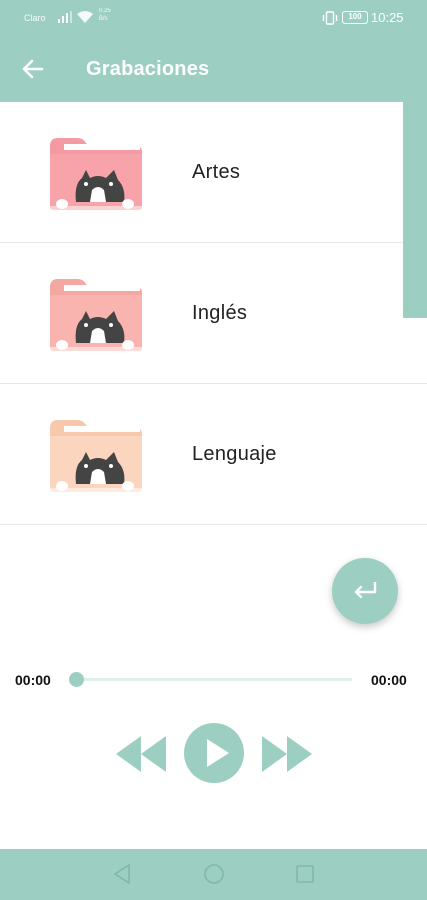  I want to click on system-nav-bar, so click(213, 874).